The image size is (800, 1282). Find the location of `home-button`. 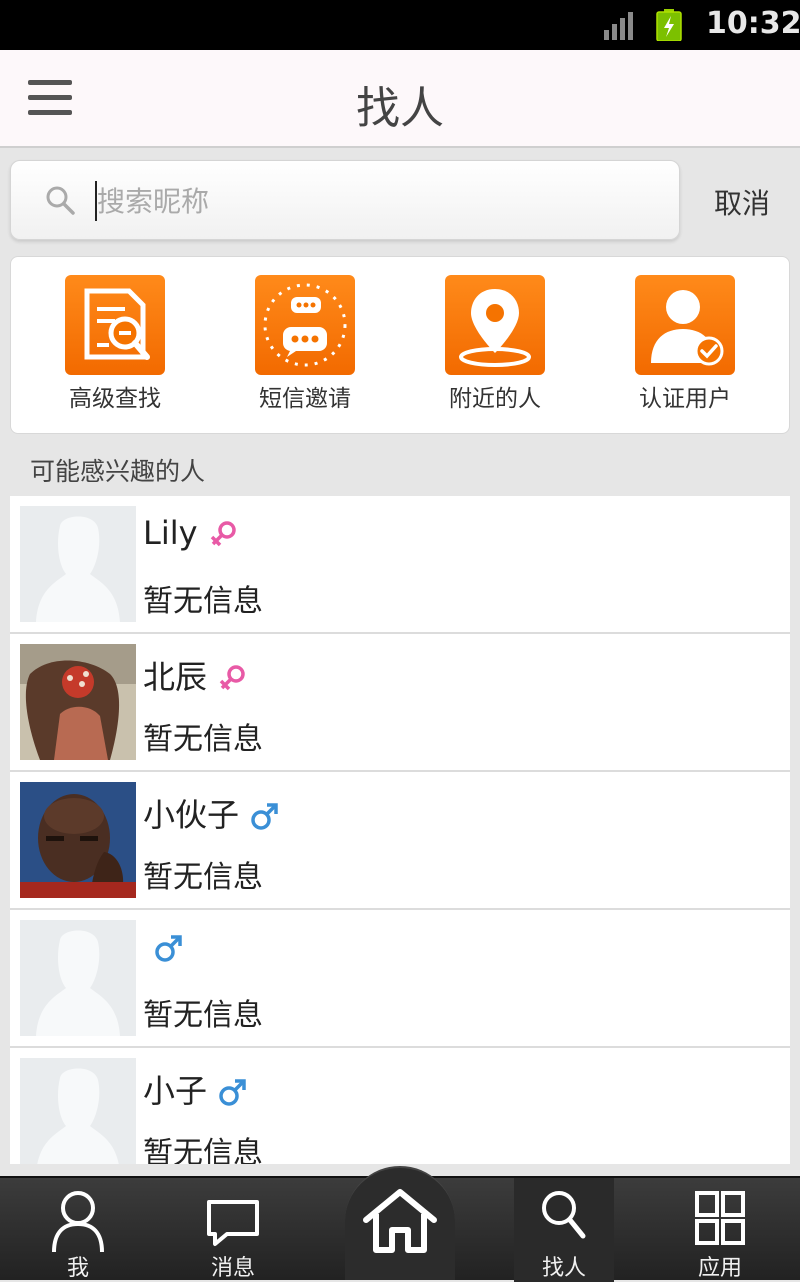

home-button is located at coordinates (400, 1223).